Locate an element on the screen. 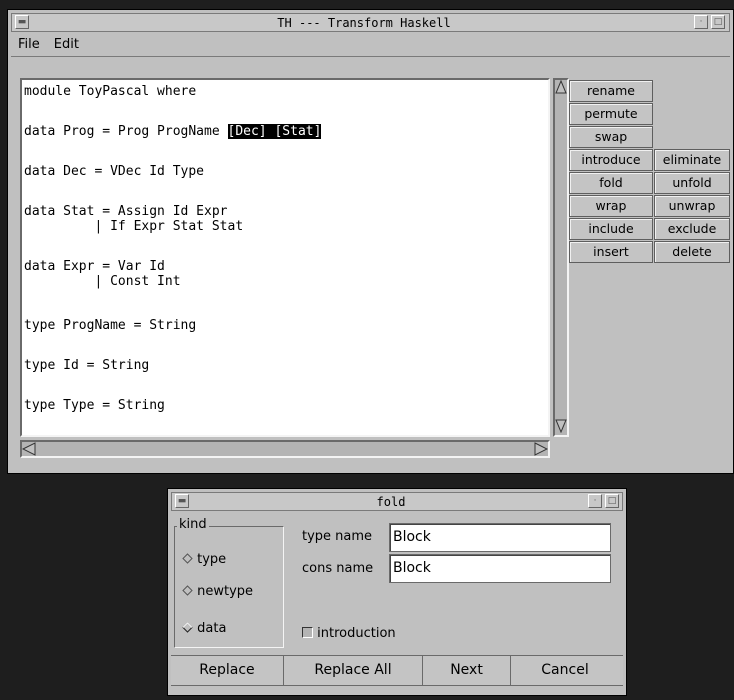  fold-button: fold is located at coordinates (611, 183).